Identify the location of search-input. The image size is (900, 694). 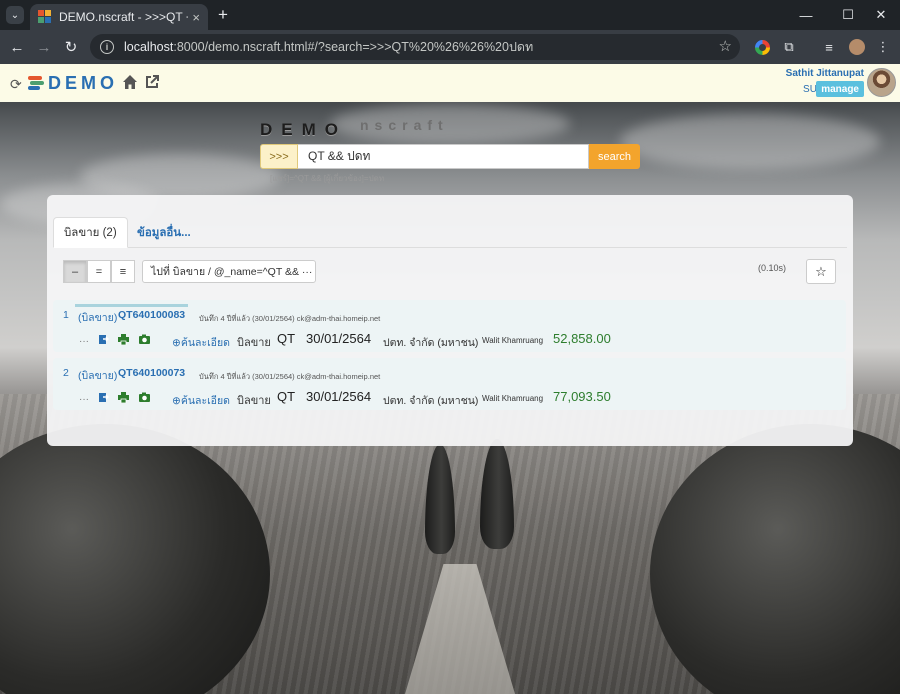
(443, 156).